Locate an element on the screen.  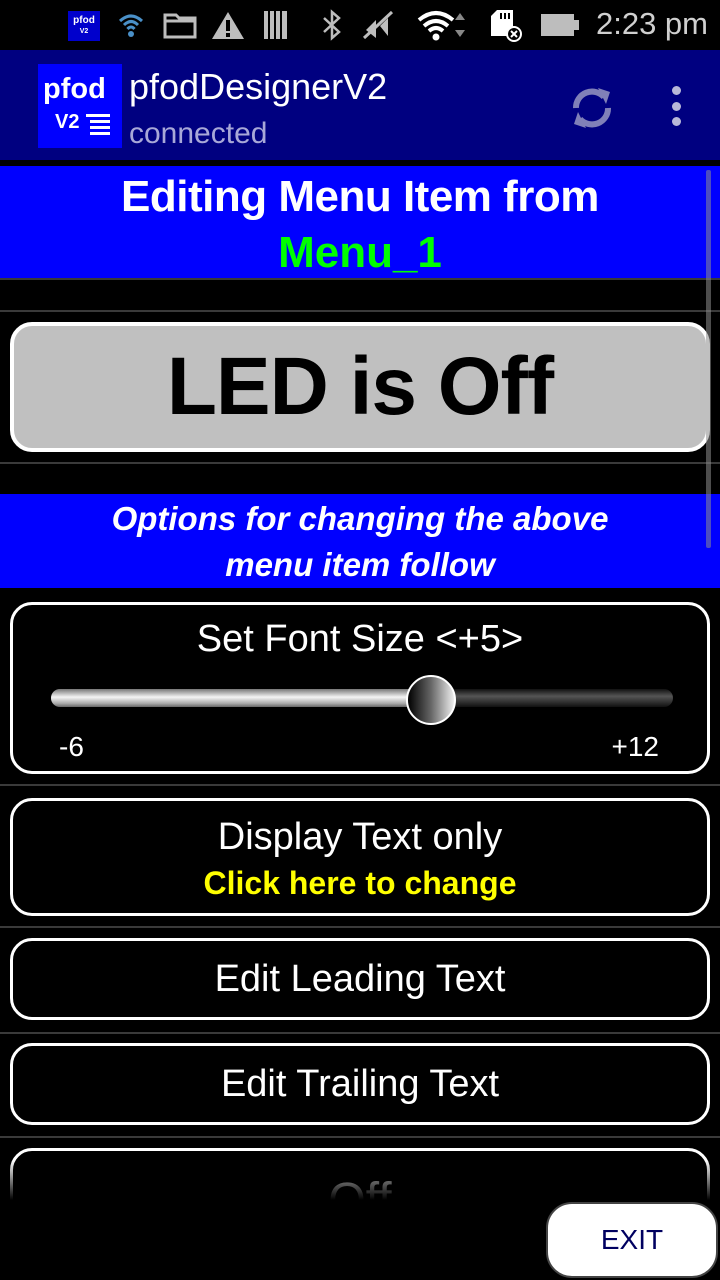
refresh-icon is located at coordinates (592, 108).